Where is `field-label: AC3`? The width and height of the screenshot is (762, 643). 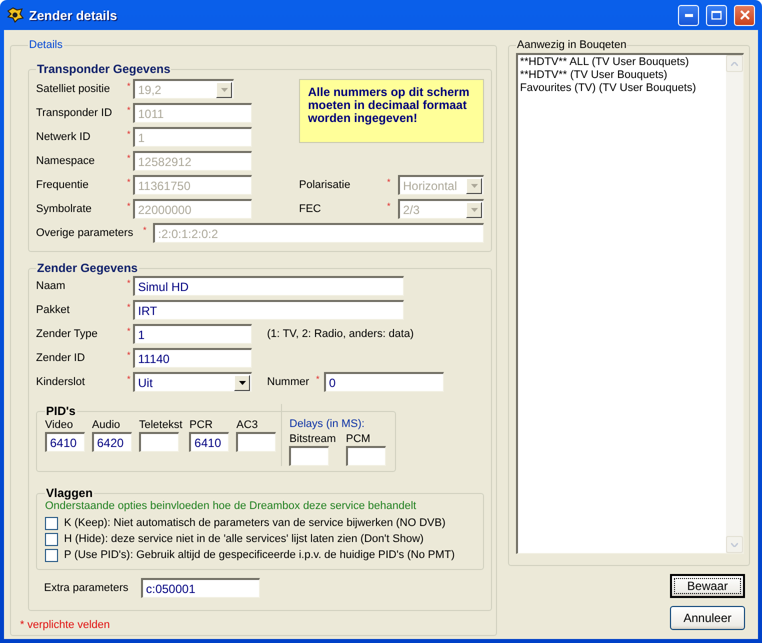
field-label: AC3 is located at coordinates (247, 425).